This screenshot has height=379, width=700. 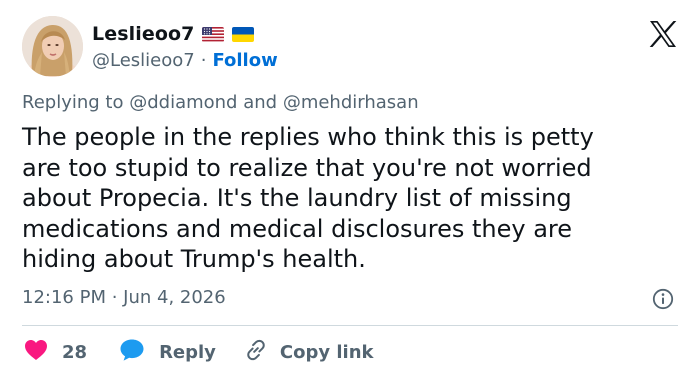 I want to click on reply-button: Reply, so click(x=167, y=352).